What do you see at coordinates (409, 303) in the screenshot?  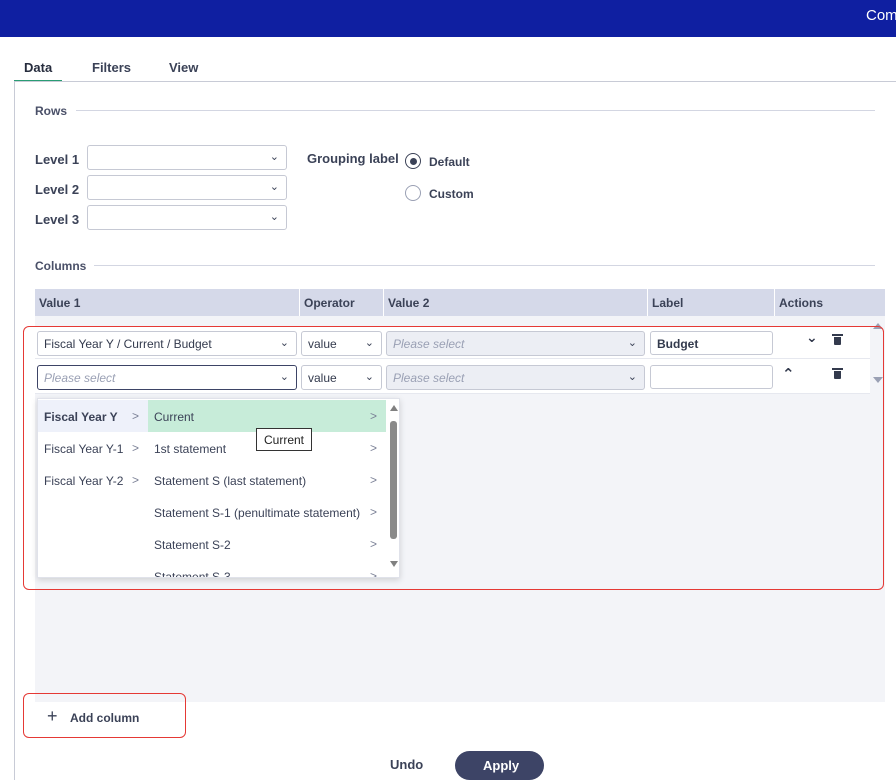 I see `header-value-2: Value 2` at bounding box center [409, 303].